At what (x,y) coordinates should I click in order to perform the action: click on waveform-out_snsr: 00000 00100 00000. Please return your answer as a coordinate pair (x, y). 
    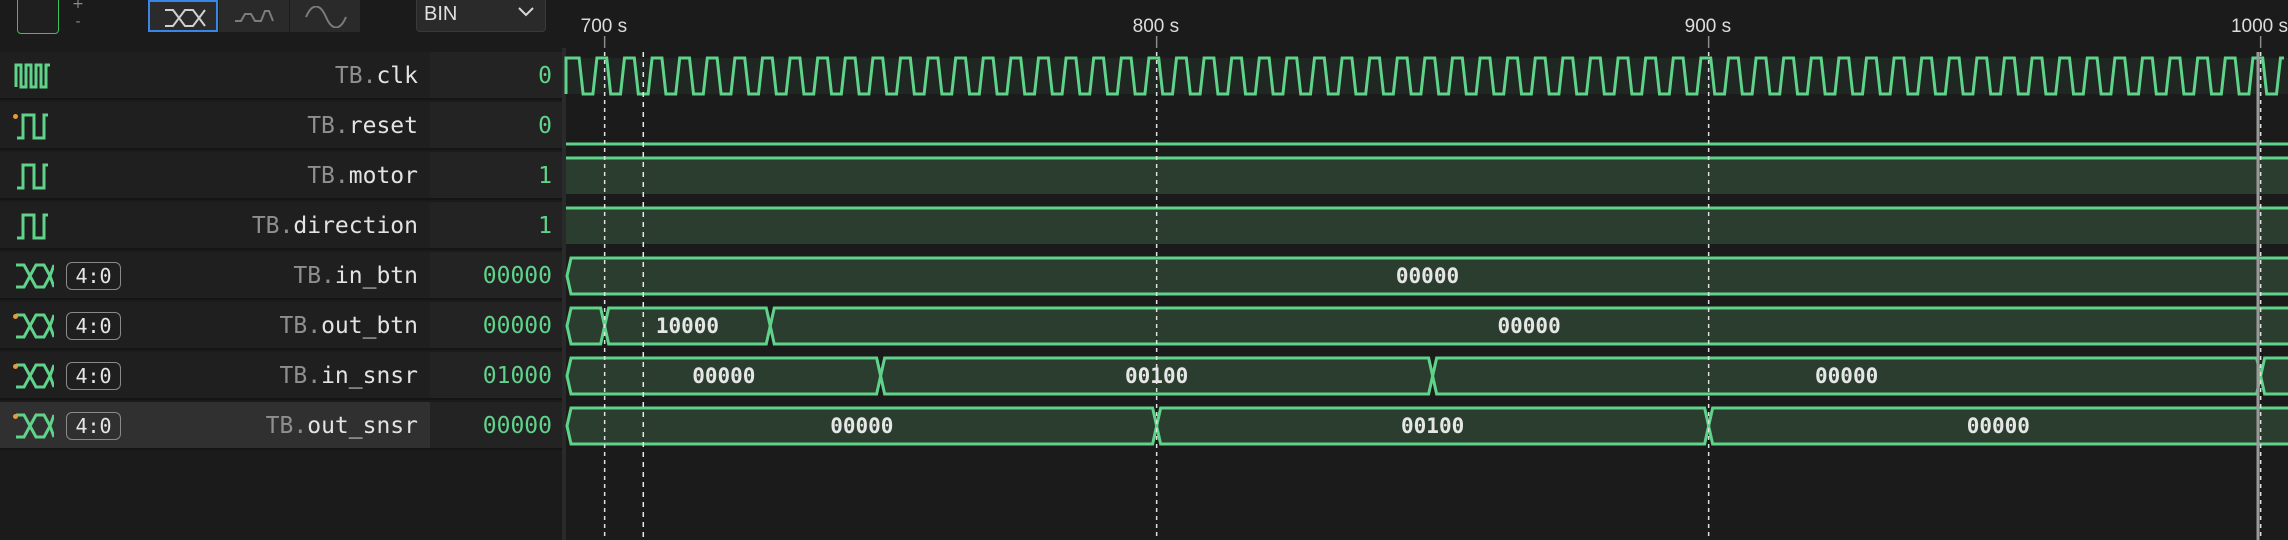
    Looking at the image, I should click on (1426, 426).